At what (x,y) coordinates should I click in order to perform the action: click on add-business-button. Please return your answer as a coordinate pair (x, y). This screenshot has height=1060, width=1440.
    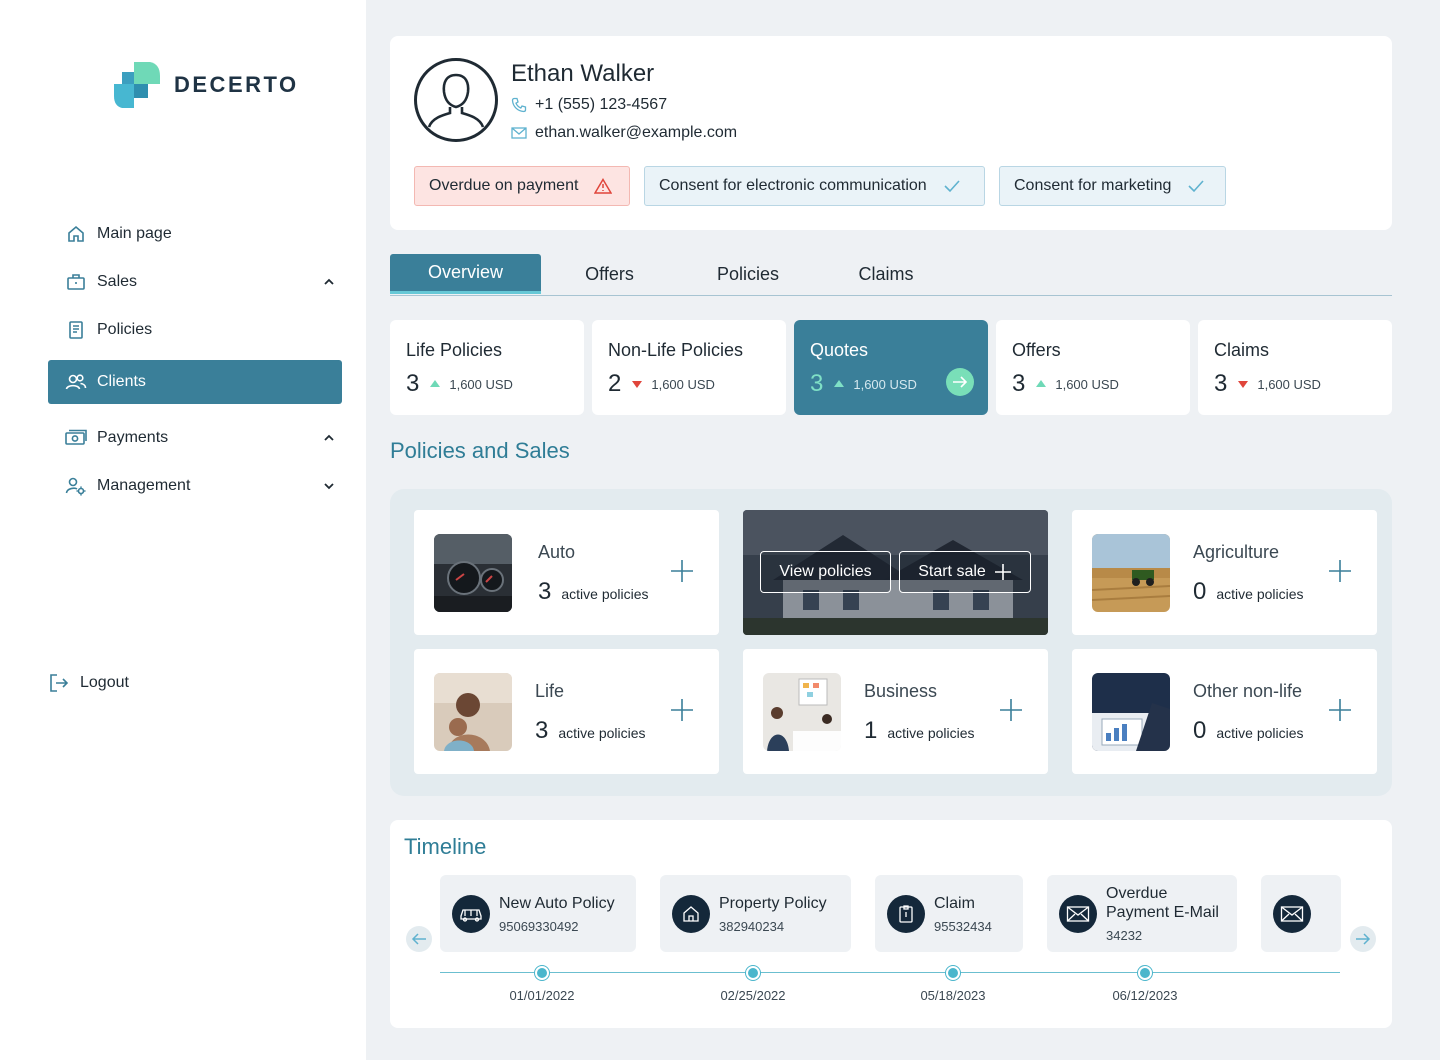
    Looking at the image, I should click on (1011, 710).